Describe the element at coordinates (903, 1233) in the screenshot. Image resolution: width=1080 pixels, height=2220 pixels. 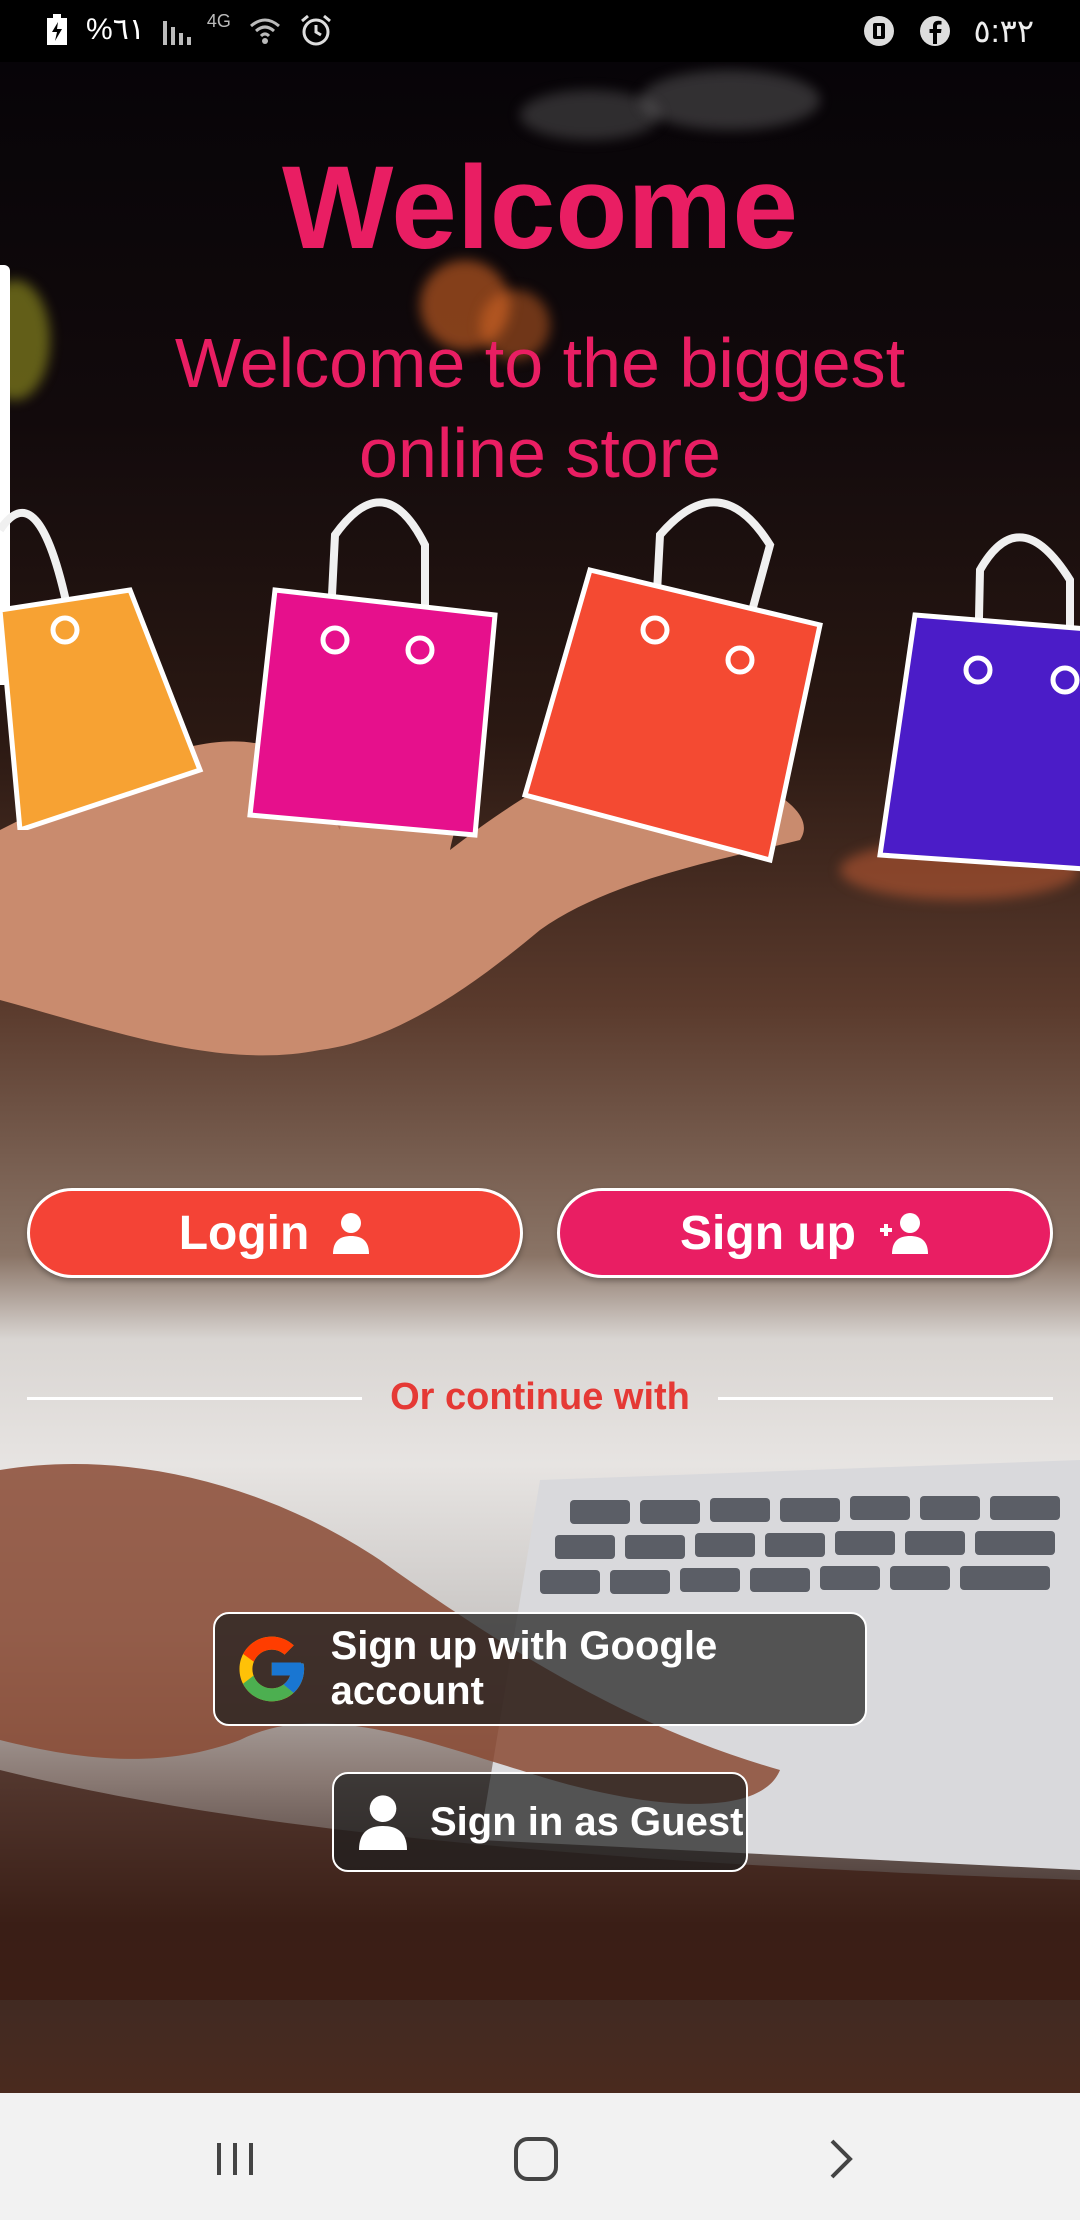
I see `add-person-icon` at that location.